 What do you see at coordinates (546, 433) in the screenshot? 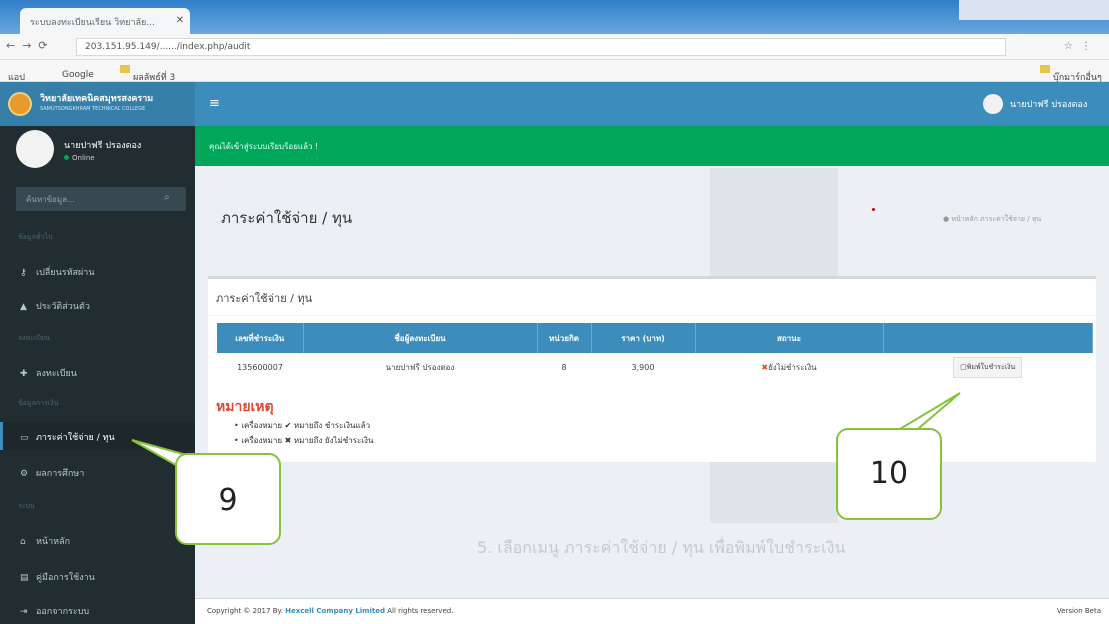
I see `callout-pointers` at bounding box center [546, 433].